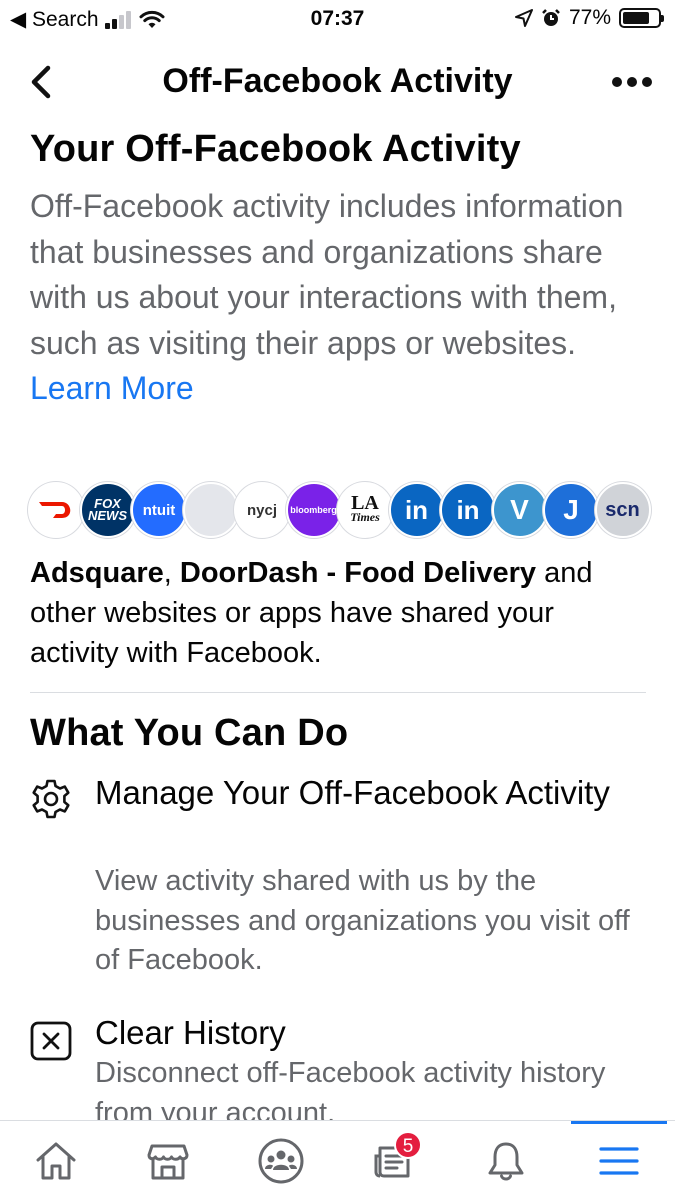  Describe the element at coordinates (112, 388) in the screenshot. I see `learn-more-link: Learn More` at that location.